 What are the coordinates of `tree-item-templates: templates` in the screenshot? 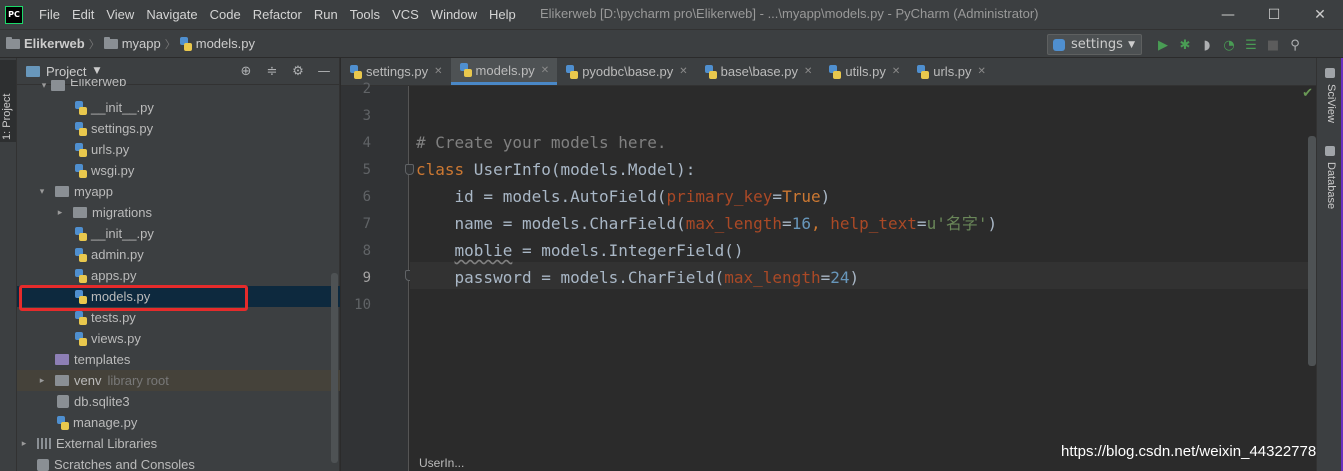 It's located at (178, 359).